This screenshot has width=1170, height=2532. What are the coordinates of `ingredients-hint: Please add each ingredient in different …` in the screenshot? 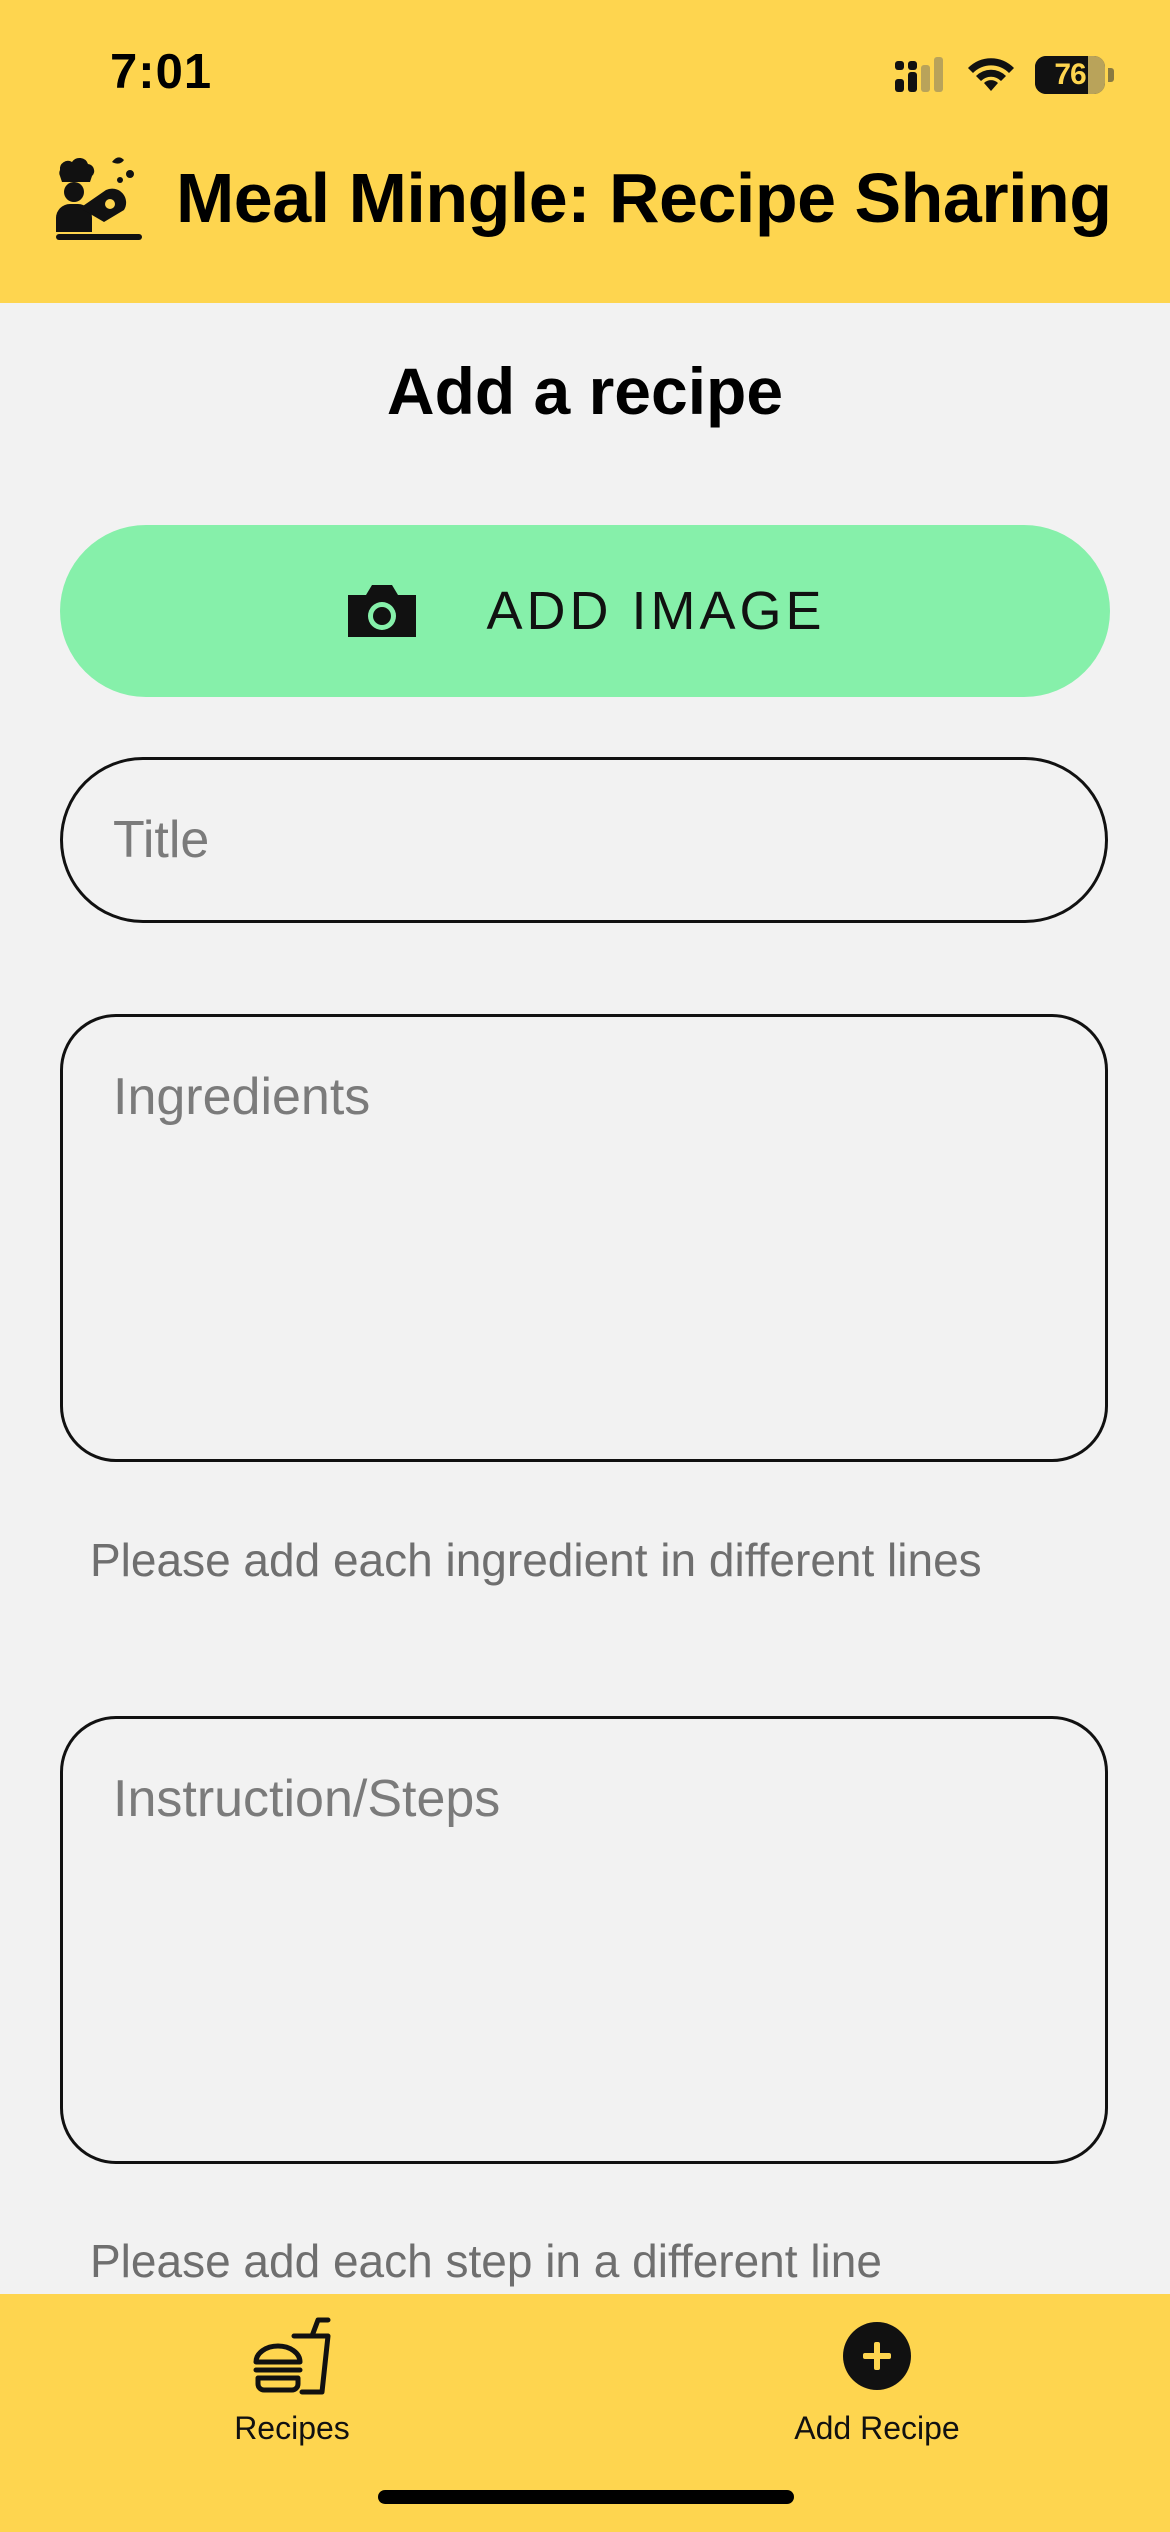 It's located at (536, 1560).